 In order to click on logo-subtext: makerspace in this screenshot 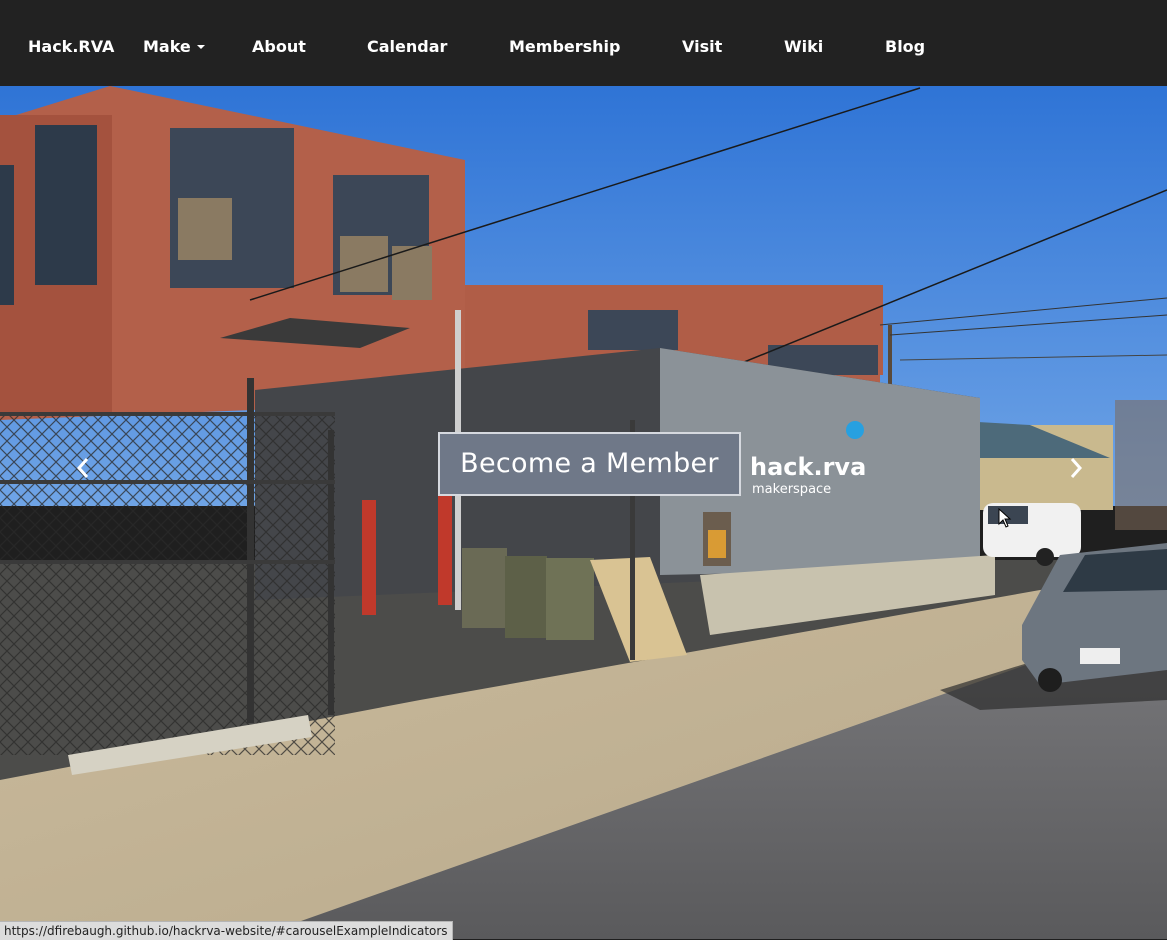, I will do `click(791, 489)`.